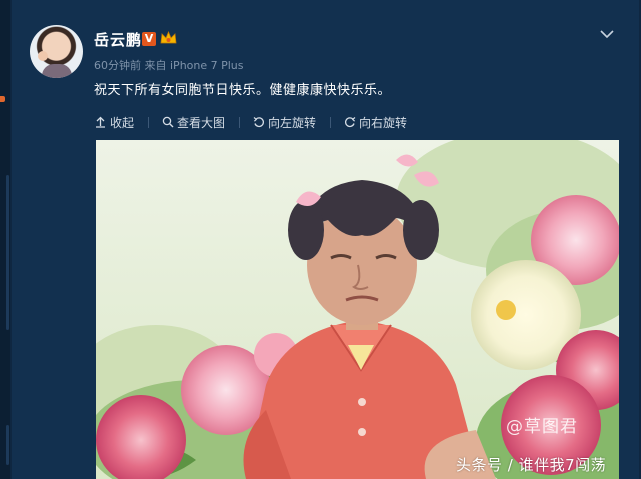  Describe the element at coordinates (167, 122) in the screenshot. I see `magnifier-icon` at that location.